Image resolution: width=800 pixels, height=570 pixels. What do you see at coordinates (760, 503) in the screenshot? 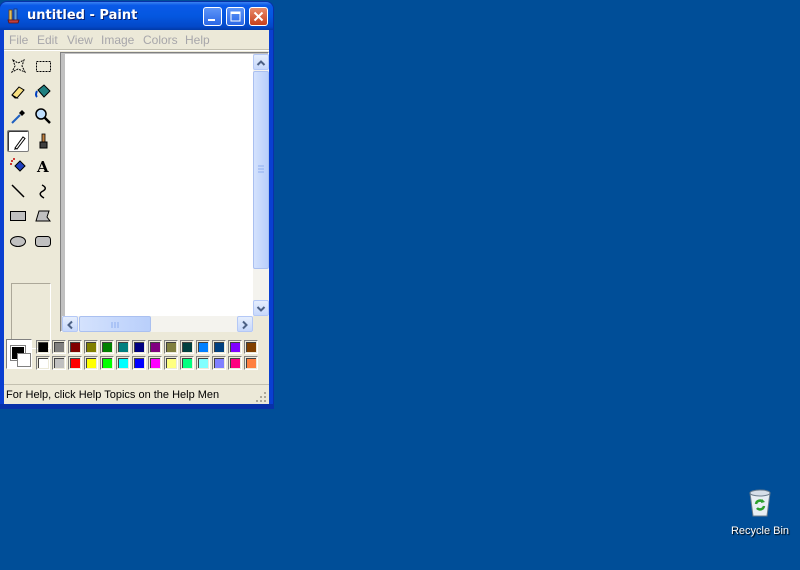
I see `recycle-bin-icon` at bounding box center [760, 503].